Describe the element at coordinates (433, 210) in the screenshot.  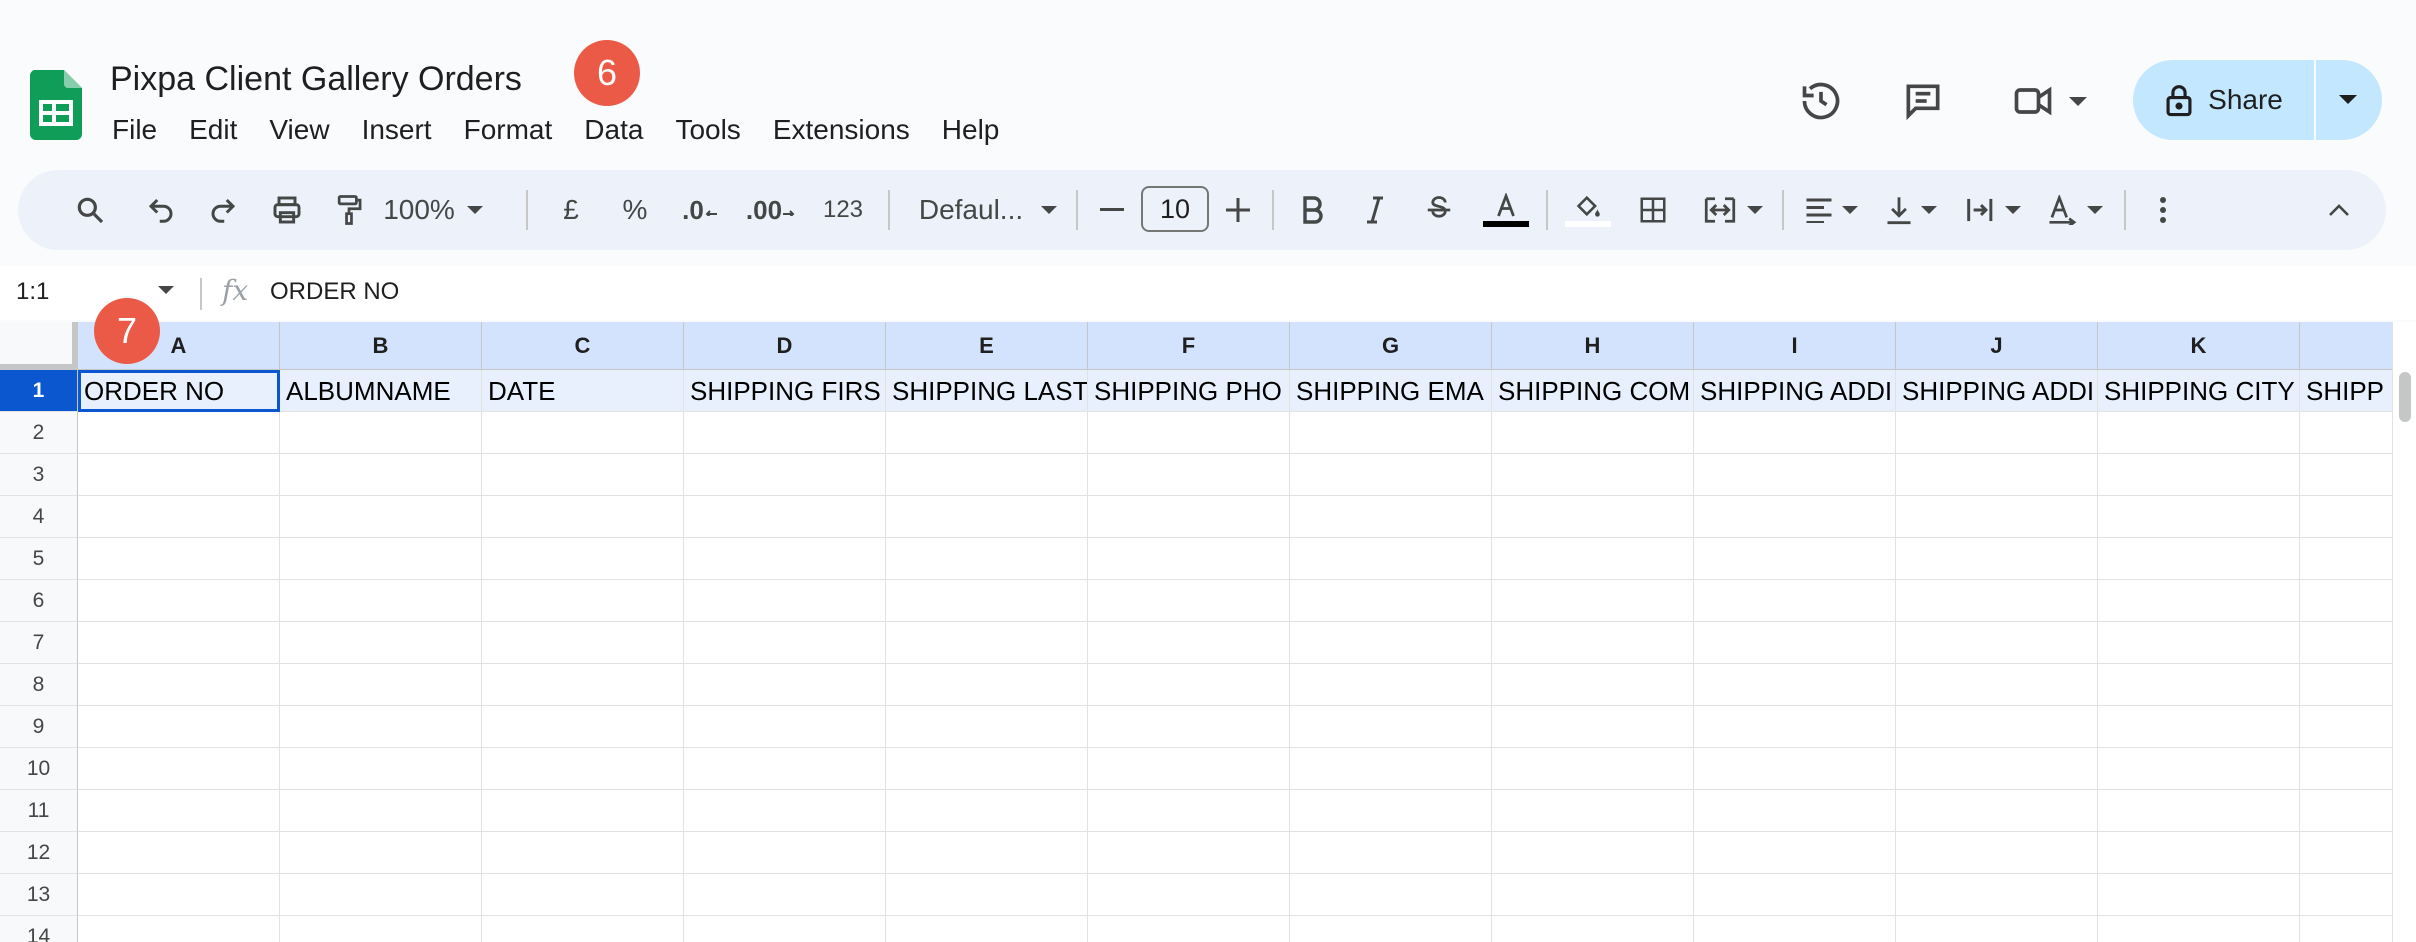
I see `zoom-select: 100%` at that location.